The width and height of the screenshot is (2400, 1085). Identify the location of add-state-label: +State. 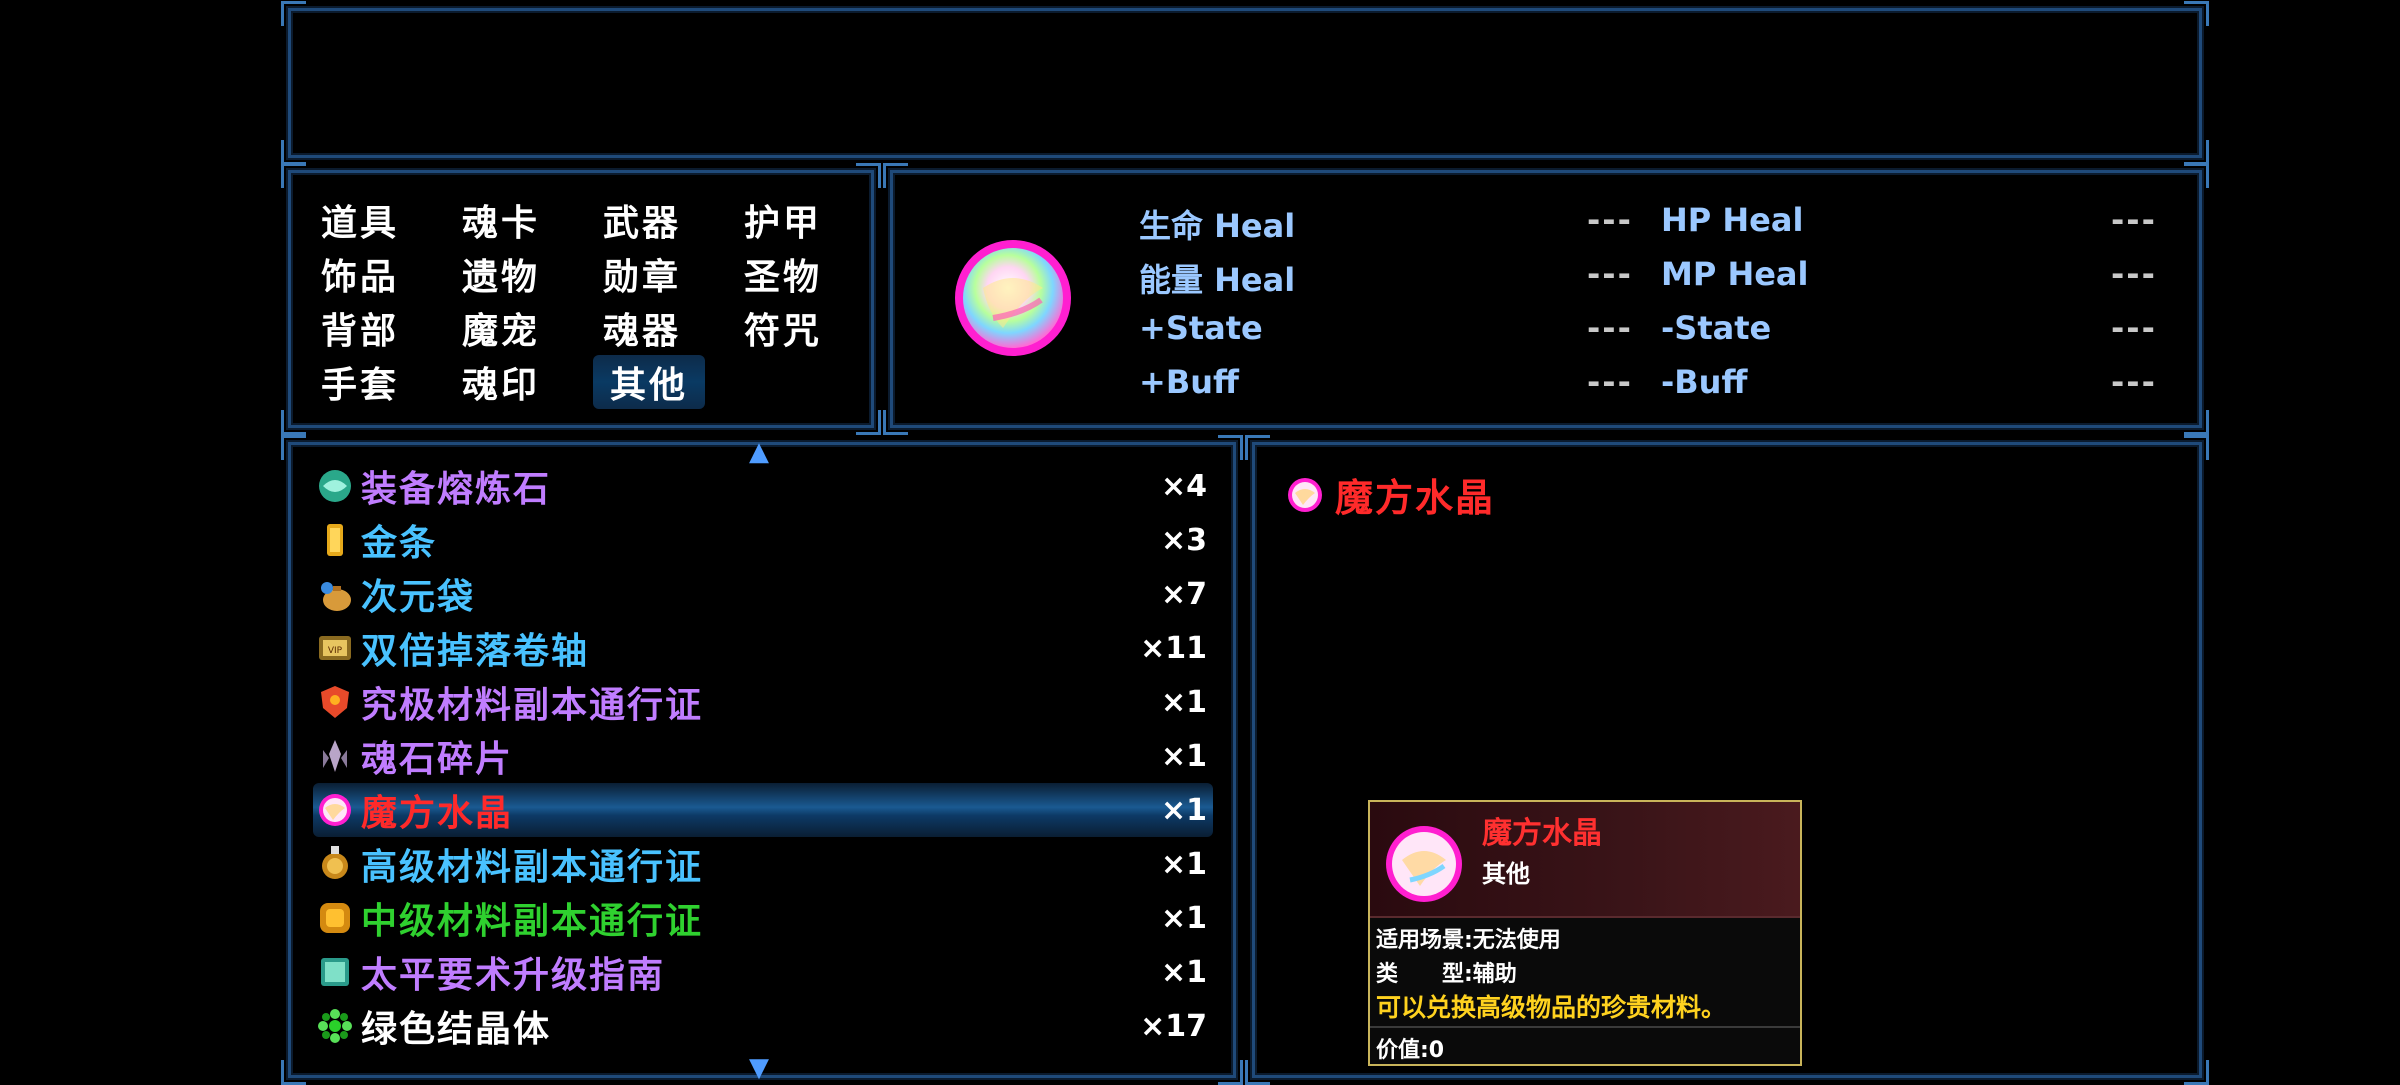
(1201, 328).